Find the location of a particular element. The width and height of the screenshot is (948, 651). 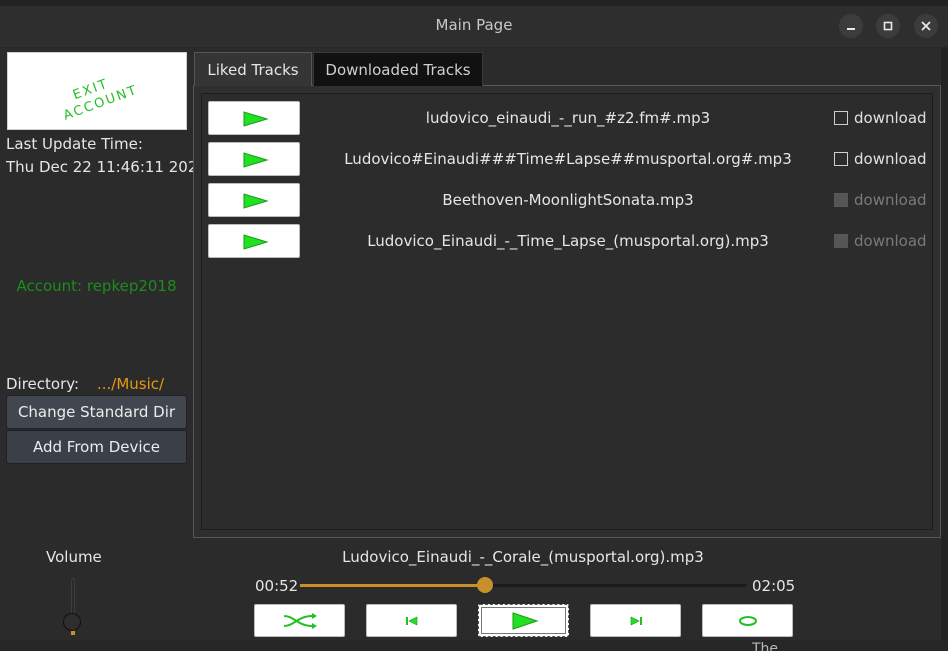

tab-downloaded-tracks: Downloaded Tracks is located at coordinates (398, 69).